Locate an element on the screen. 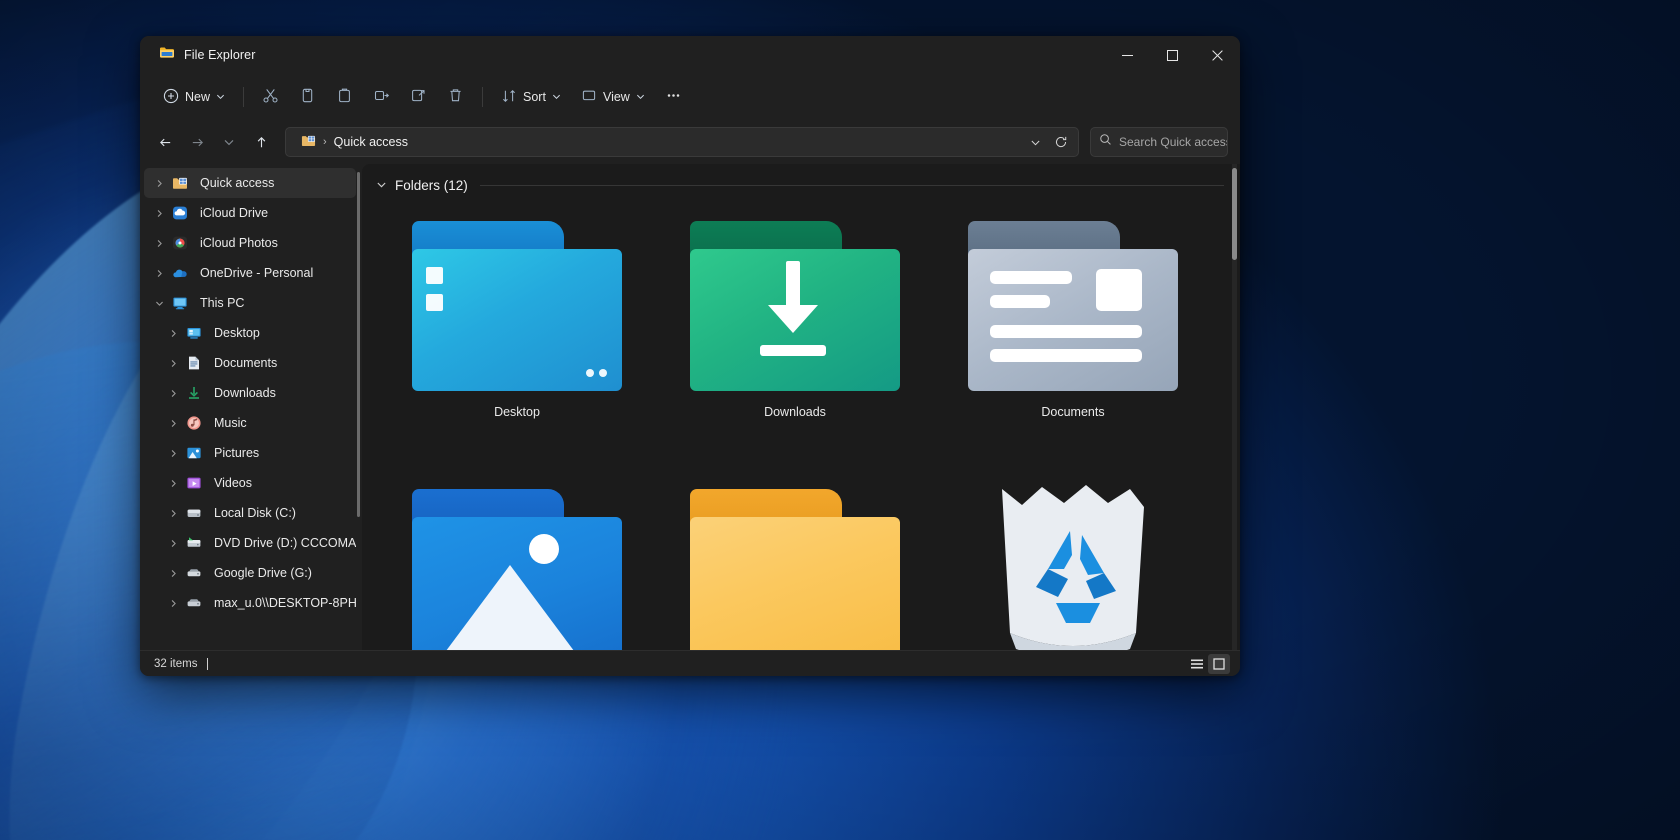 The width and height of the screenshot is (1680, 840). search-input: Search Quick access is located at coordinates (1173, 142).